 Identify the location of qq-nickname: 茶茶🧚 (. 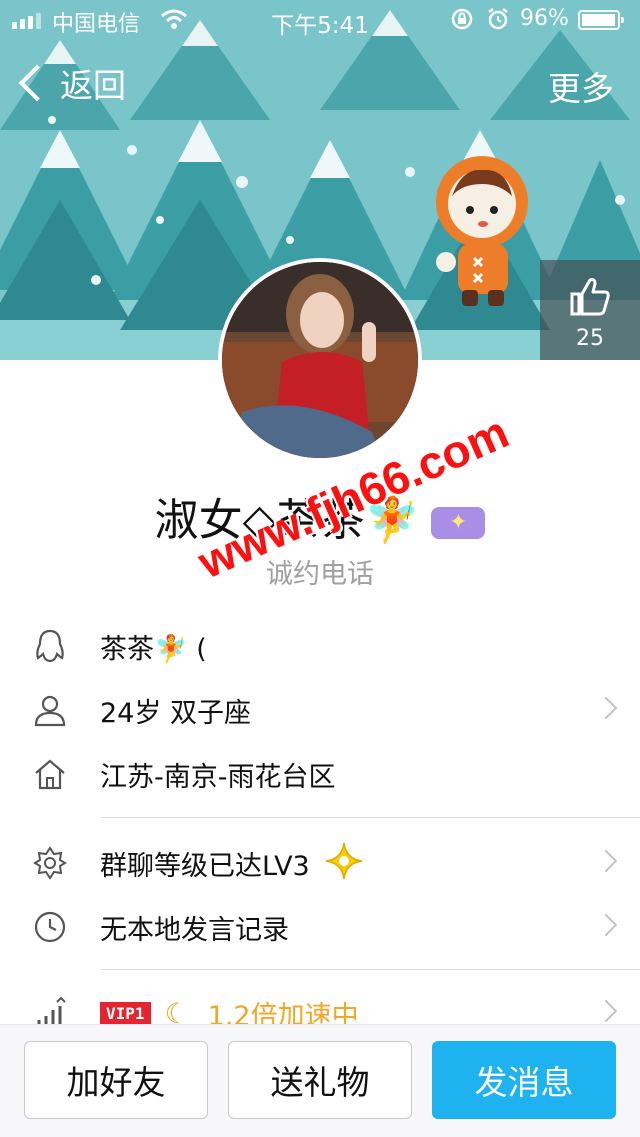
(153, 649).